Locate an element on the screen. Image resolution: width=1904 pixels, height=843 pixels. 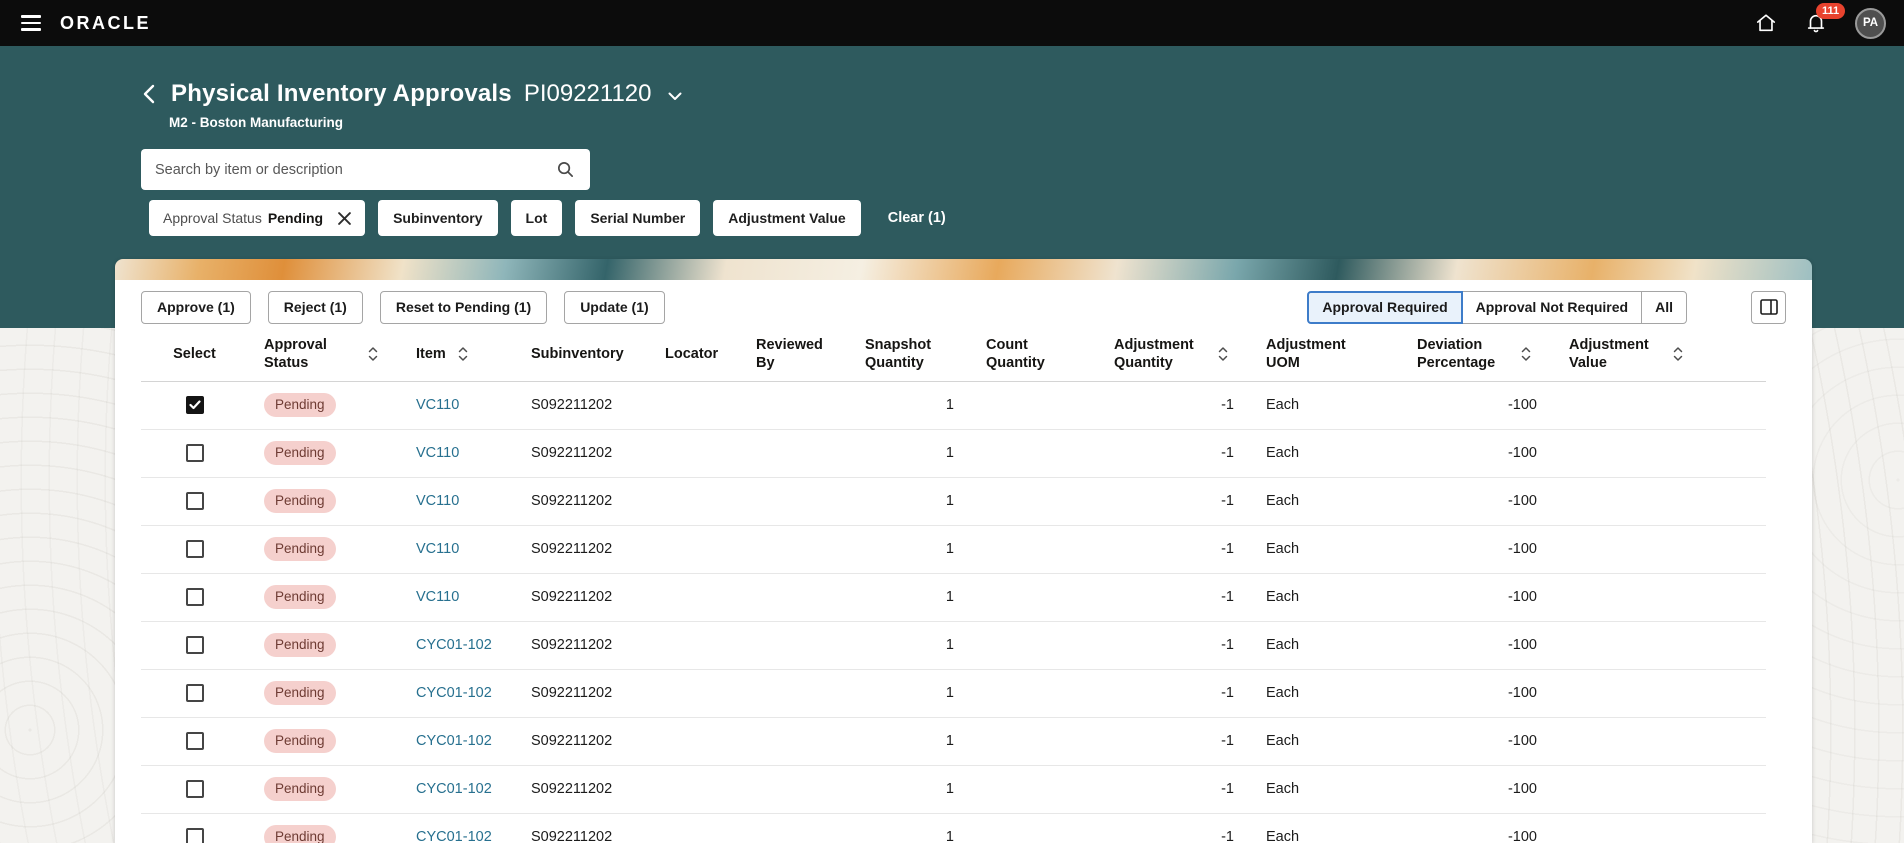
x-icon is located at coordinates (344, 218).